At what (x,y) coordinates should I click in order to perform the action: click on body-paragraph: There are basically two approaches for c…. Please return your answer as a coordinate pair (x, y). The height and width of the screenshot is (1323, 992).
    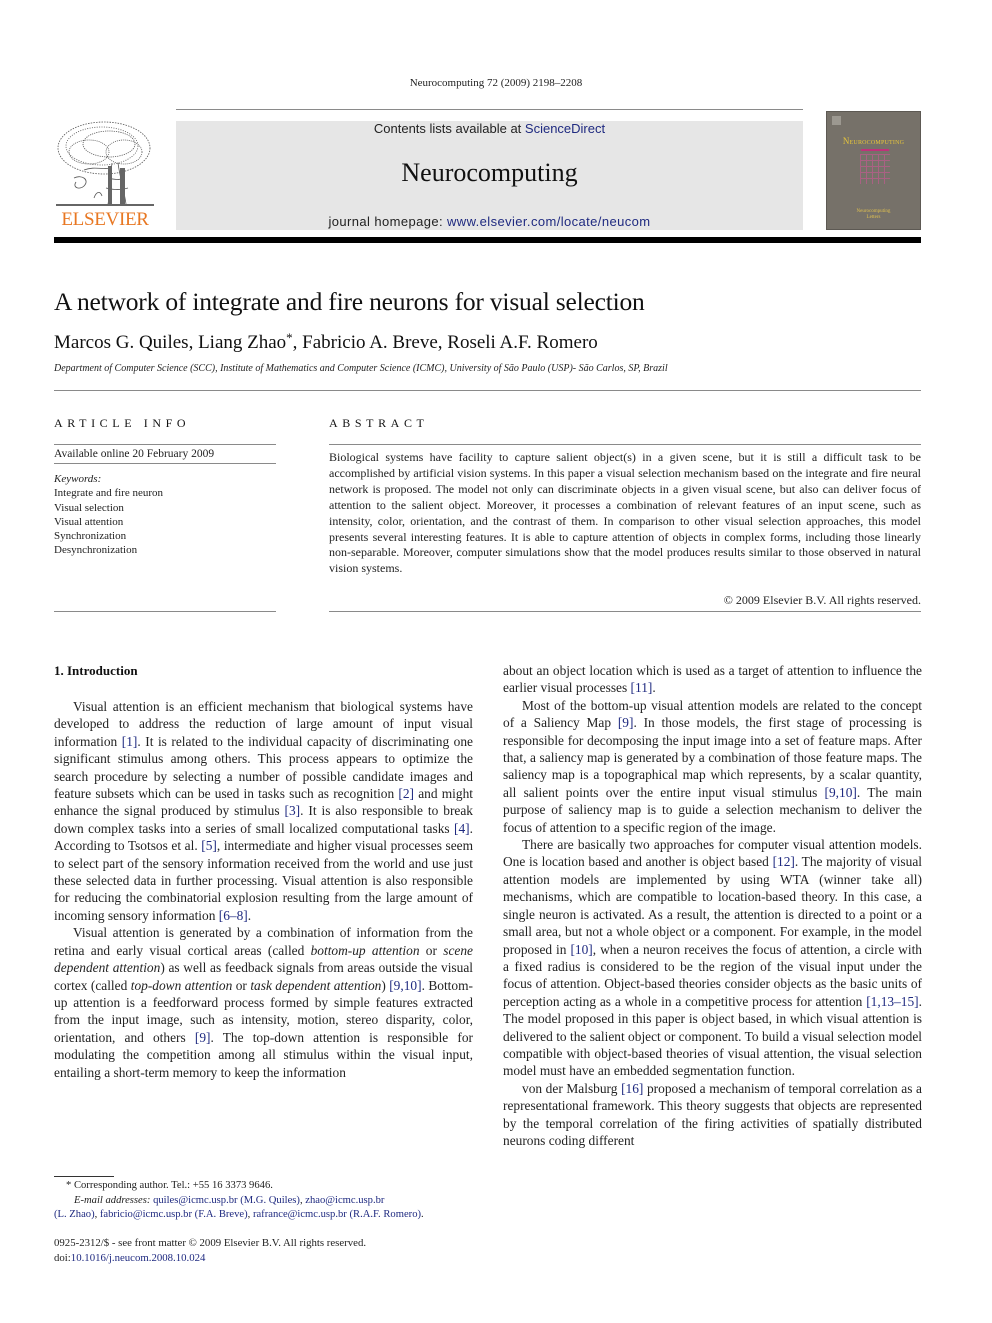
    Looking at the image, I should click on (713, 958).